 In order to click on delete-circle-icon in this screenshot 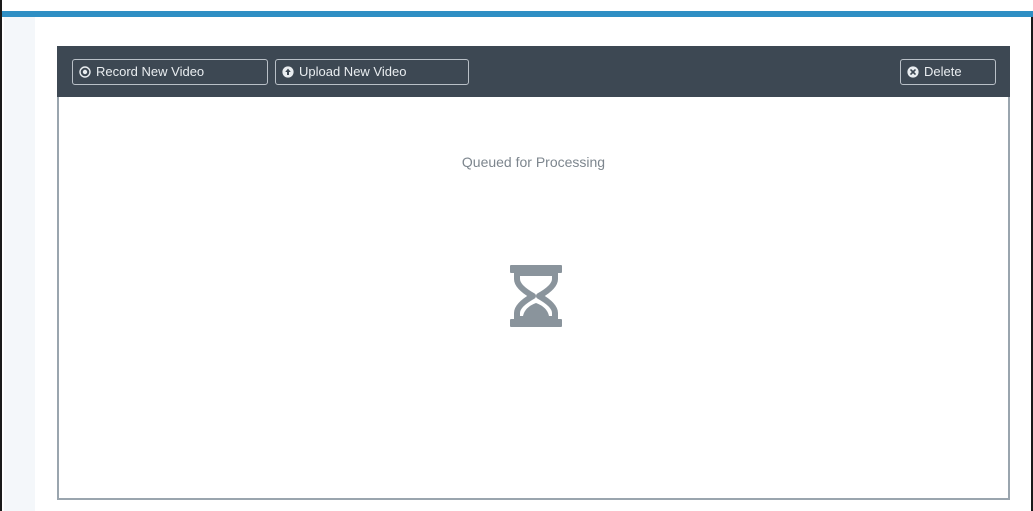, I will do `click(913, 72)`.